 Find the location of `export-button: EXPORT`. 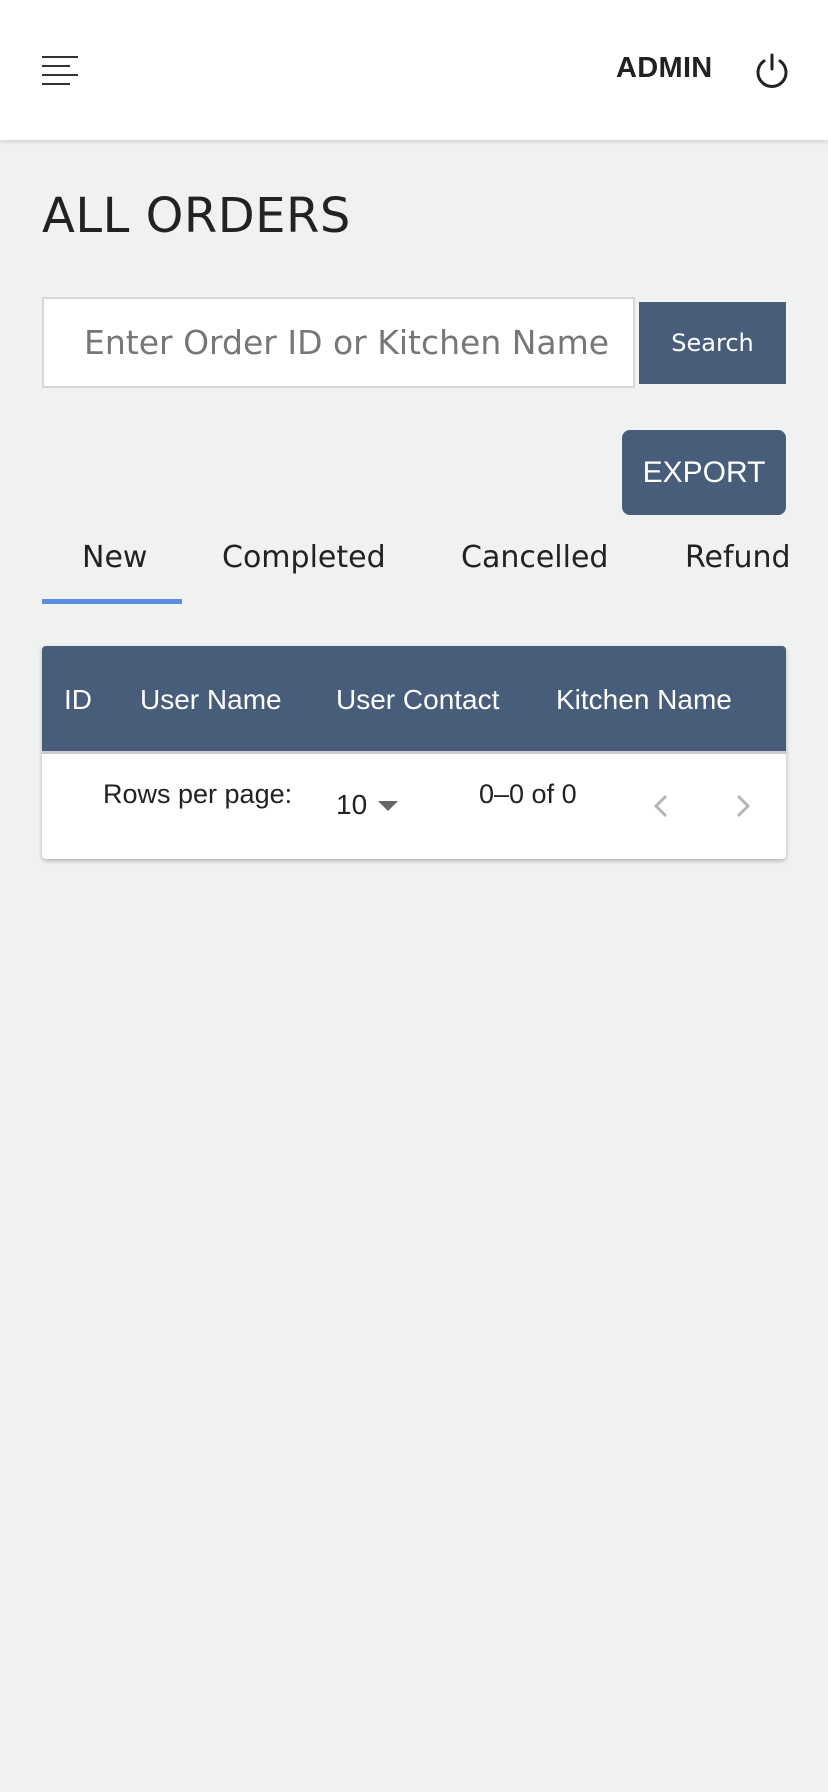

export-button: EXPORT is located at coordinates (704, 472).